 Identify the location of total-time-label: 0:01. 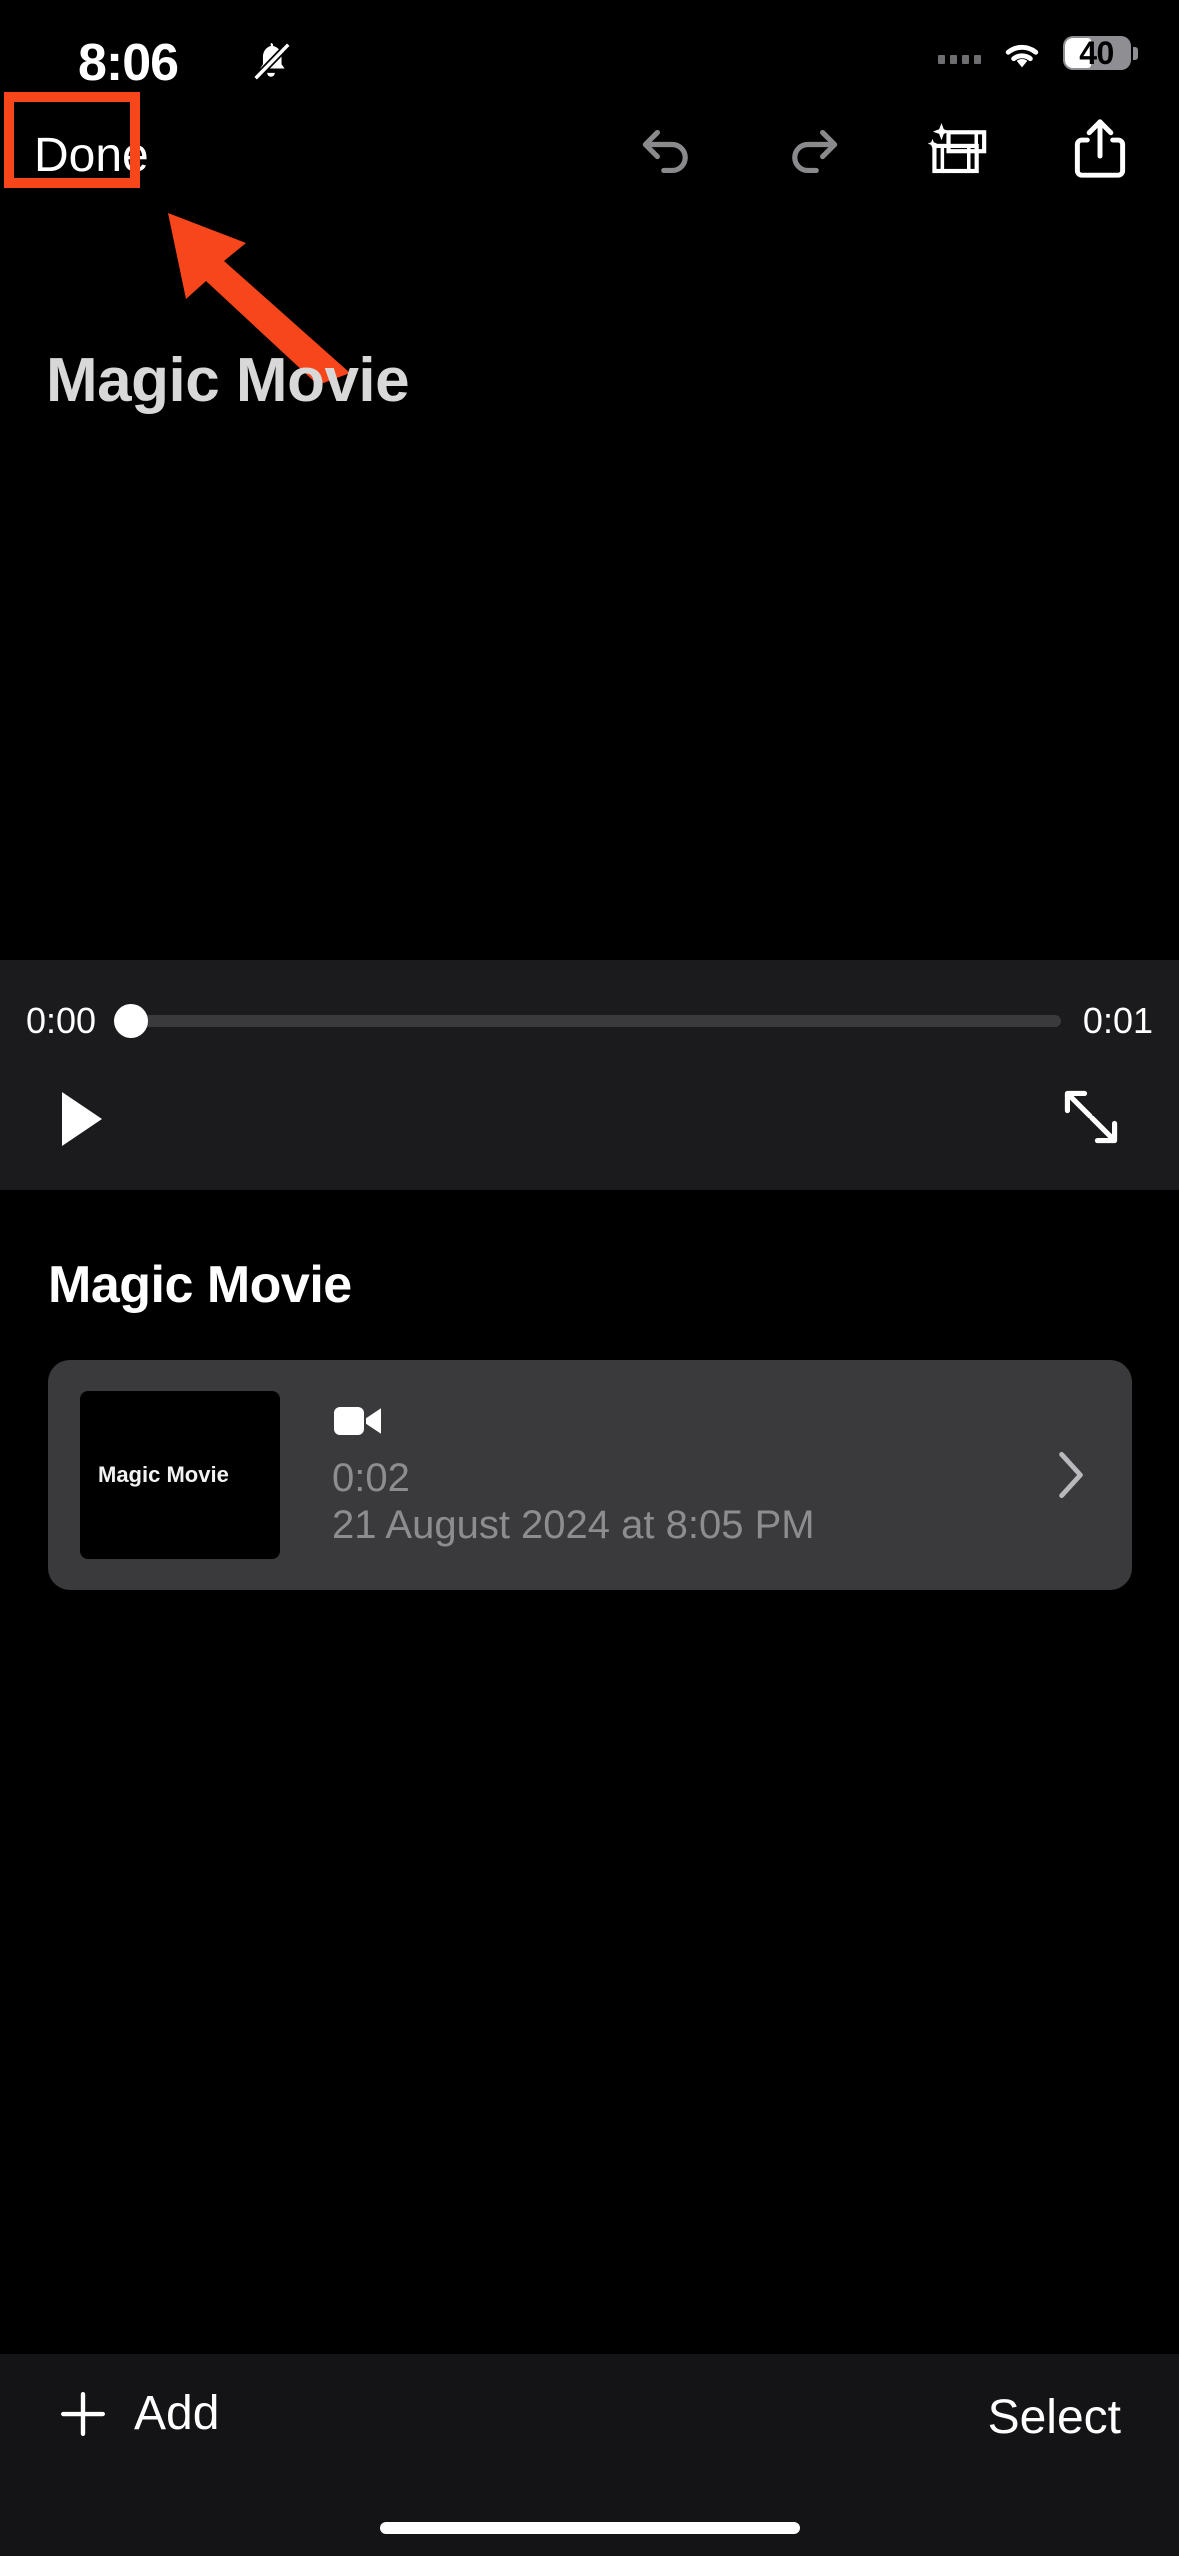
(1117, 1020).